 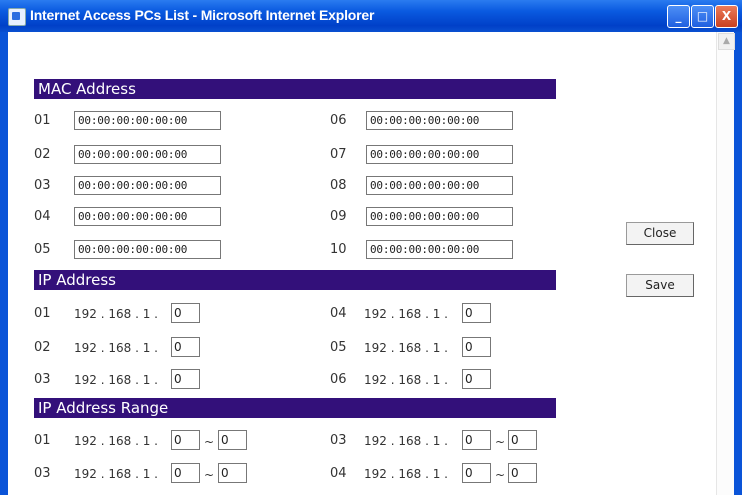 I want to click on scroll-up-arrow-icon: ▲, so click(x=726, y=41).